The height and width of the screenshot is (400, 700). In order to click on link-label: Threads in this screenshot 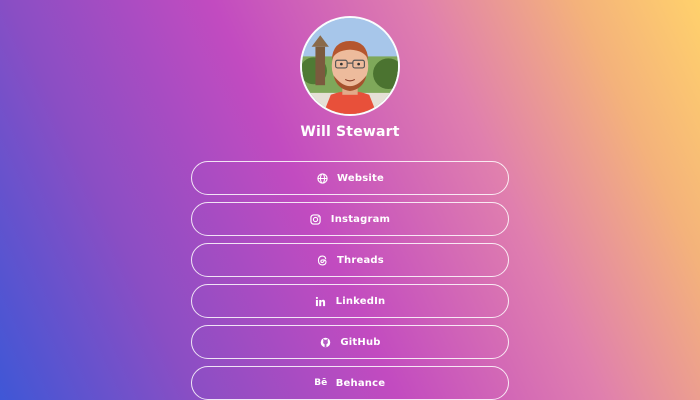, I will do `click(360, 260)`.